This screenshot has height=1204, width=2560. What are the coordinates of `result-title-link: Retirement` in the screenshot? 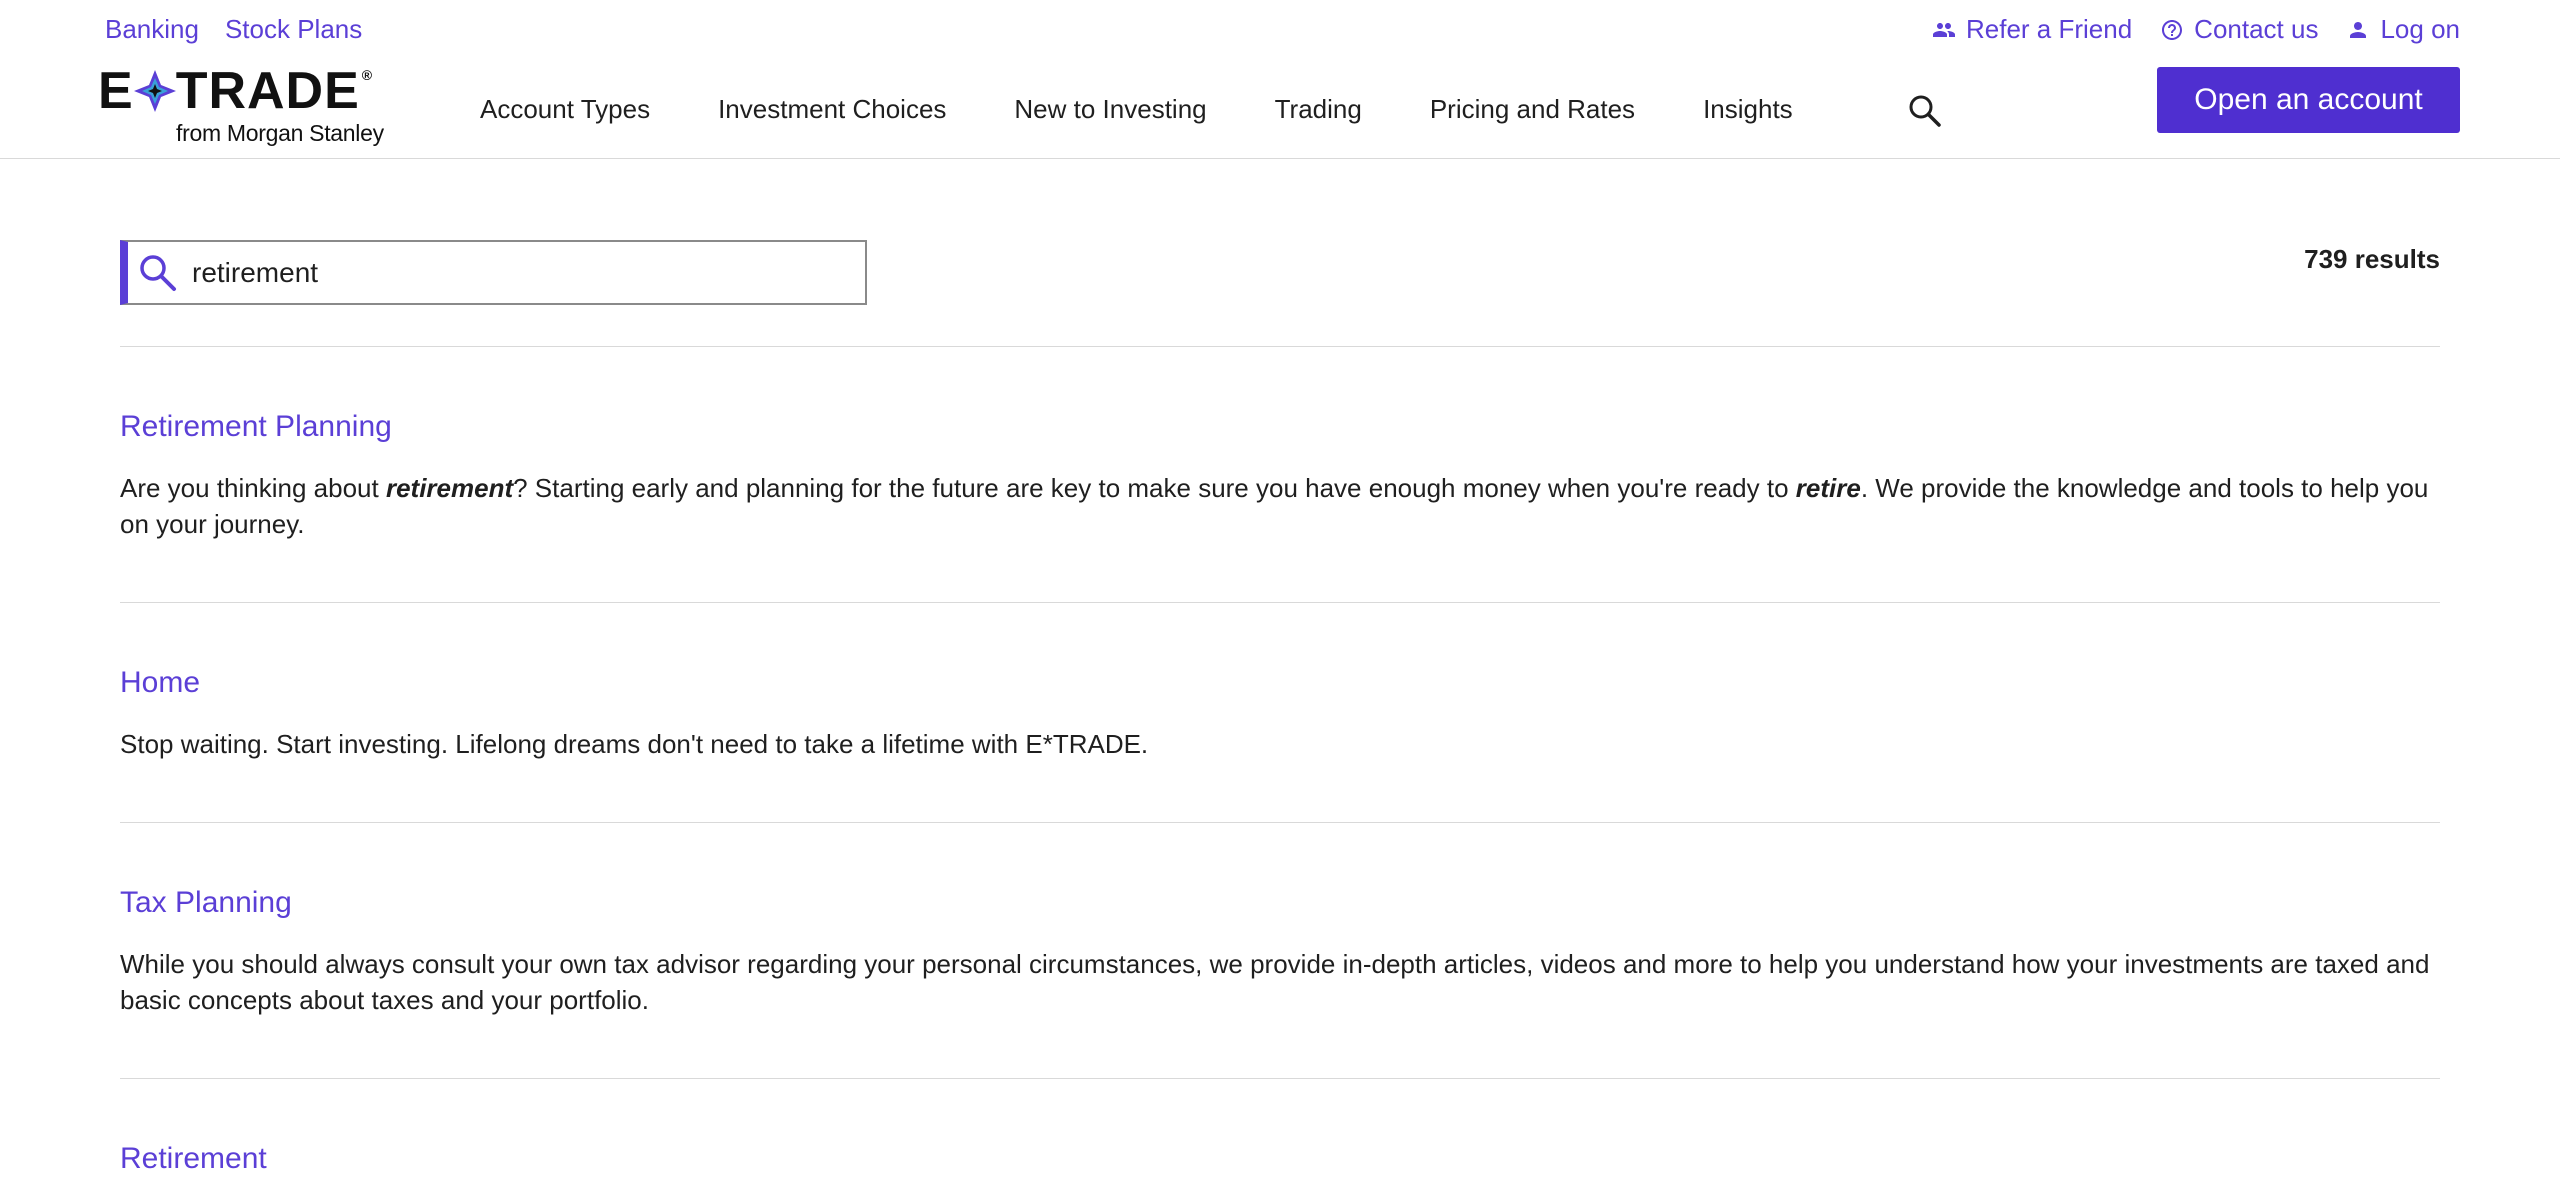 It's located at (193, 1159).